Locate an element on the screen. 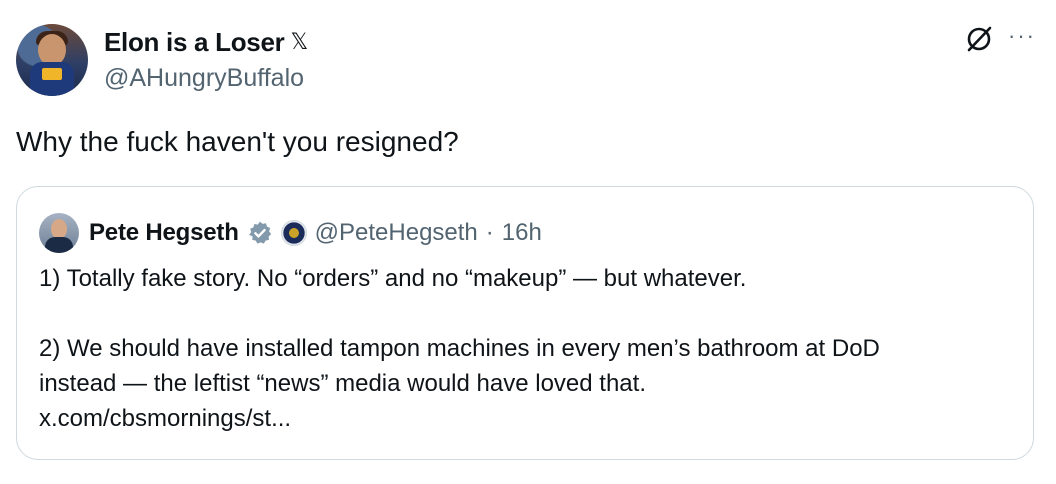 This screenshot has height=484, width=1056. tweet-text: Why the fuck haven't you resigned? is located at coordinates (237, 141).